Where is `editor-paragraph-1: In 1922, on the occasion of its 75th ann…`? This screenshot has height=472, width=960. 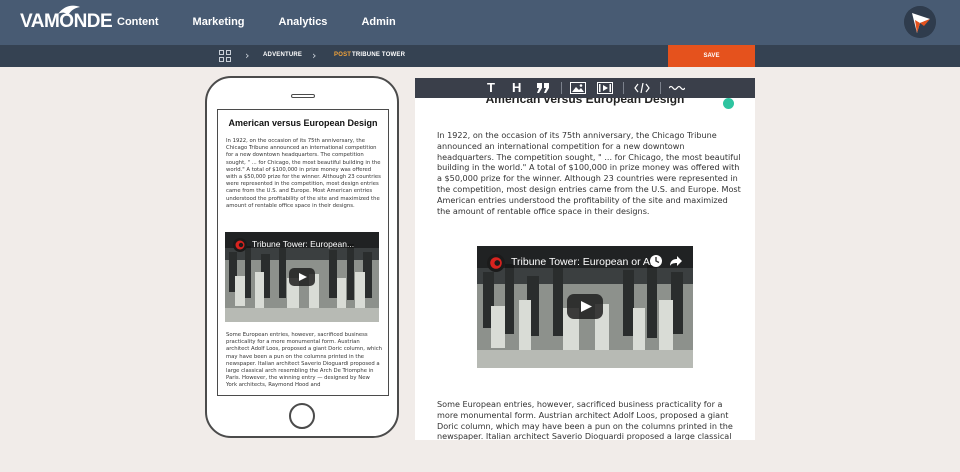 editor-paragraph-1: In 1922, on the occasion of its 75th ann… is located at coordinates (590, 173).